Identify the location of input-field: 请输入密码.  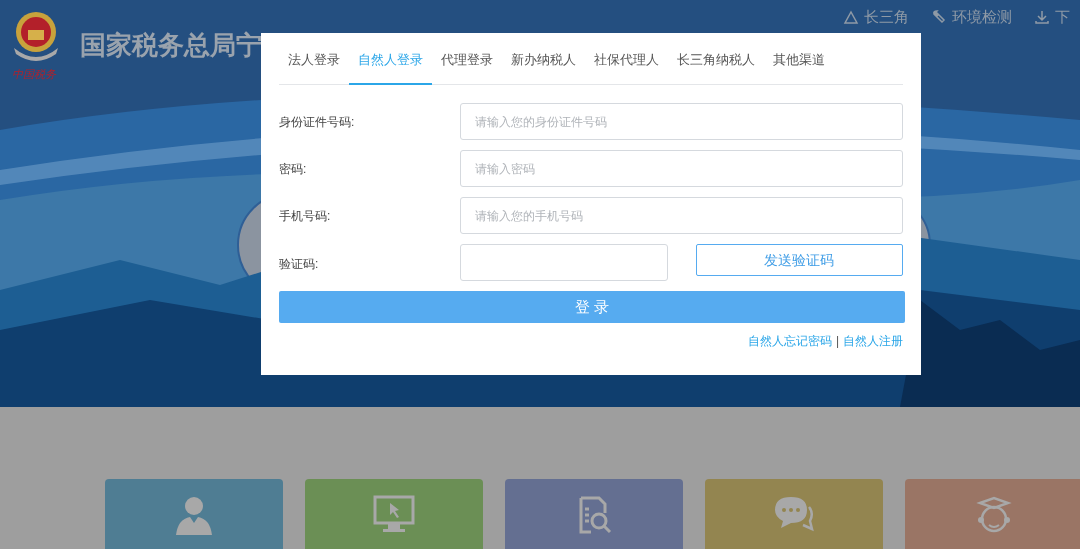
(681, 168).